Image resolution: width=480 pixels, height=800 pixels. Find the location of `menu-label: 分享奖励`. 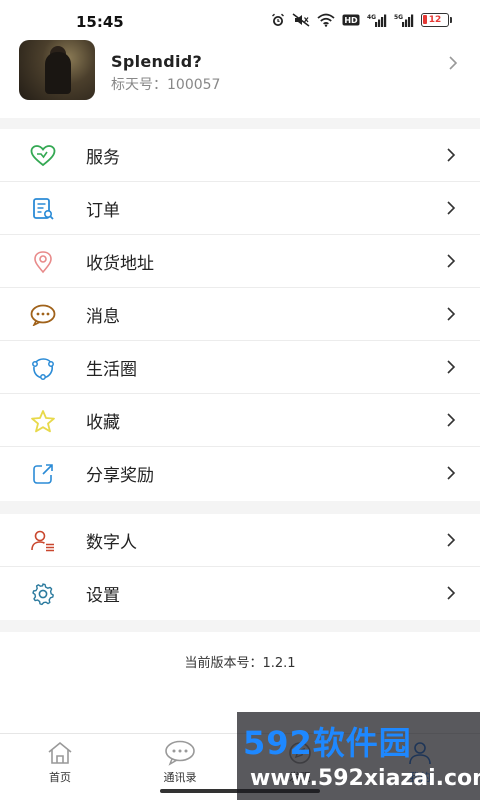

menu-label: 分享奖励 is located at coordinates (120, 476).